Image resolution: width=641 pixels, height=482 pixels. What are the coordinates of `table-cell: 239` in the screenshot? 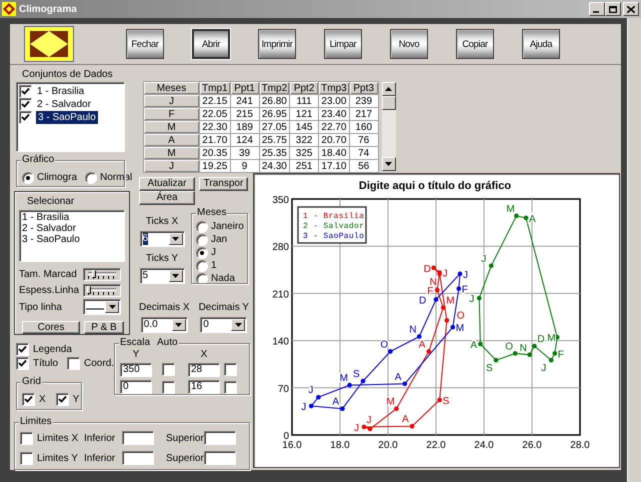 It's located at (363, 101).